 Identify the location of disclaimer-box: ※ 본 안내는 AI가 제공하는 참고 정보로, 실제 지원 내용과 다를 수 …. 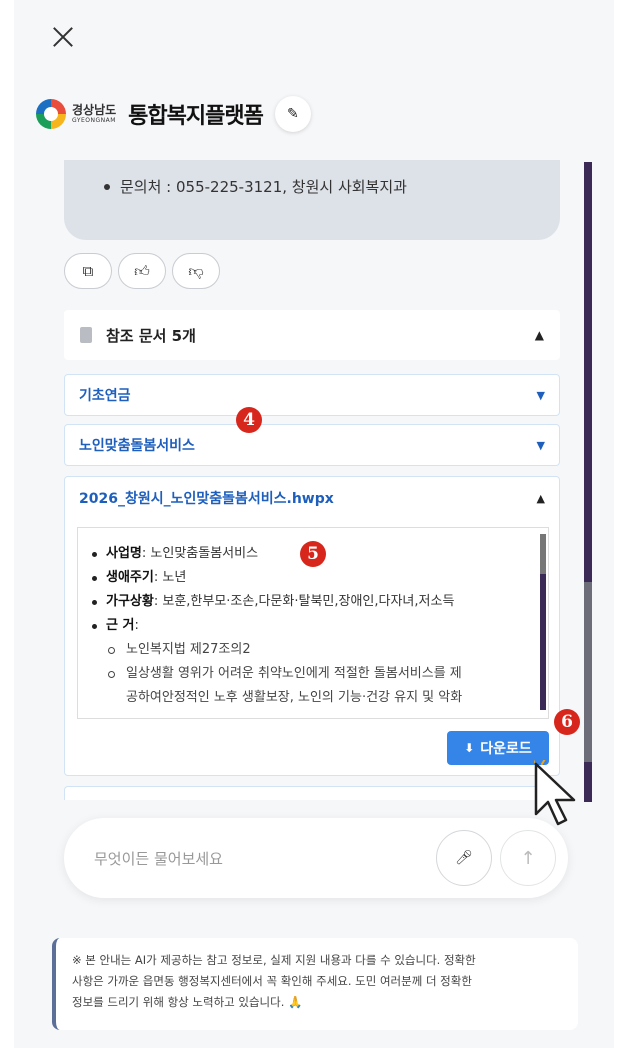
(315, 984).